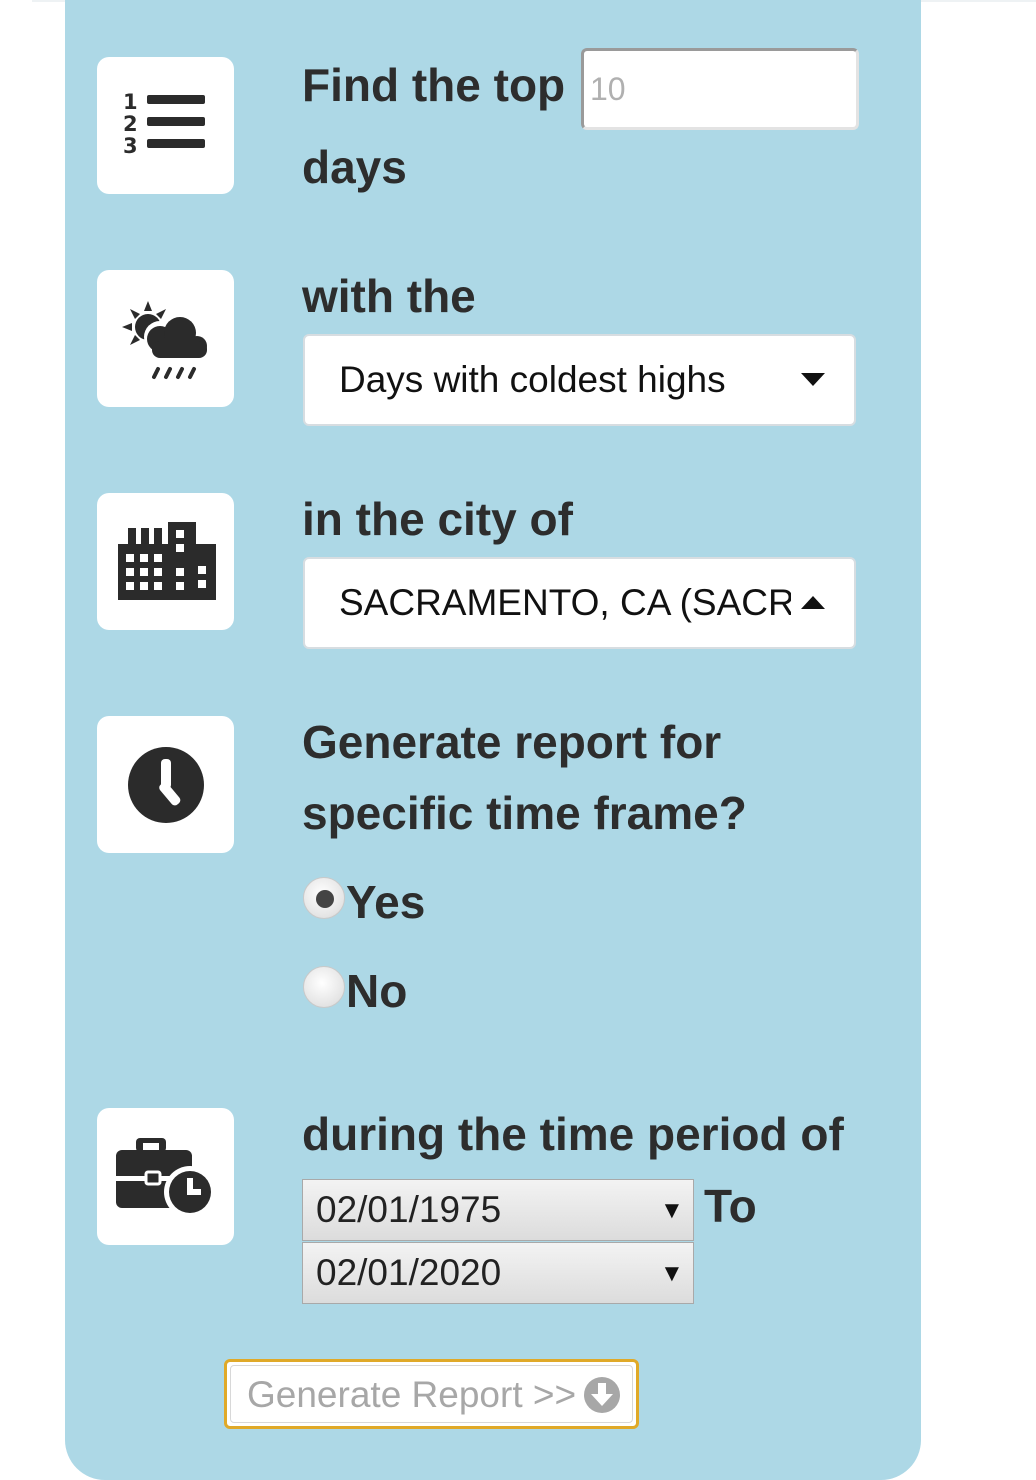 The image size is (1036, 1480). What do you see at coordinates (512, 742) in the screenshot?
I see `timeframe-question-line1: Generate report for` at bounding box center [512, 742].